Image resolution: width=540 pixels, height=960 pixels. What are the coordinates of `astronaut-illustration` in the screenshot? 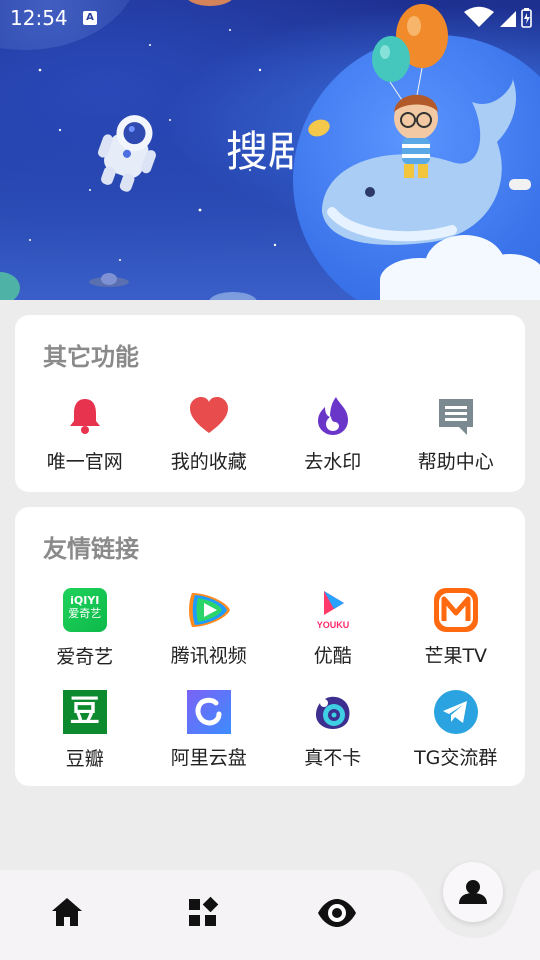 It's located at (126, 153).